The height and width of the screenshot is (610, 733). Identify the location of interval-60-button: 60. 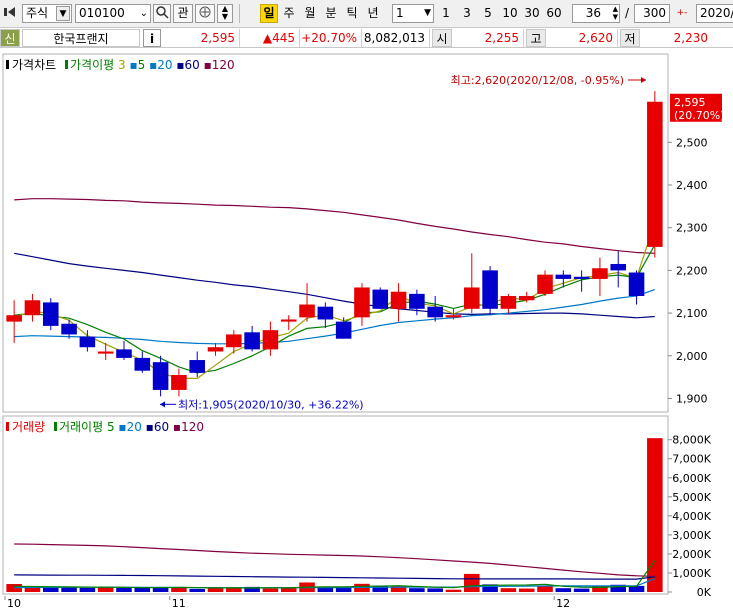
(554, 13).